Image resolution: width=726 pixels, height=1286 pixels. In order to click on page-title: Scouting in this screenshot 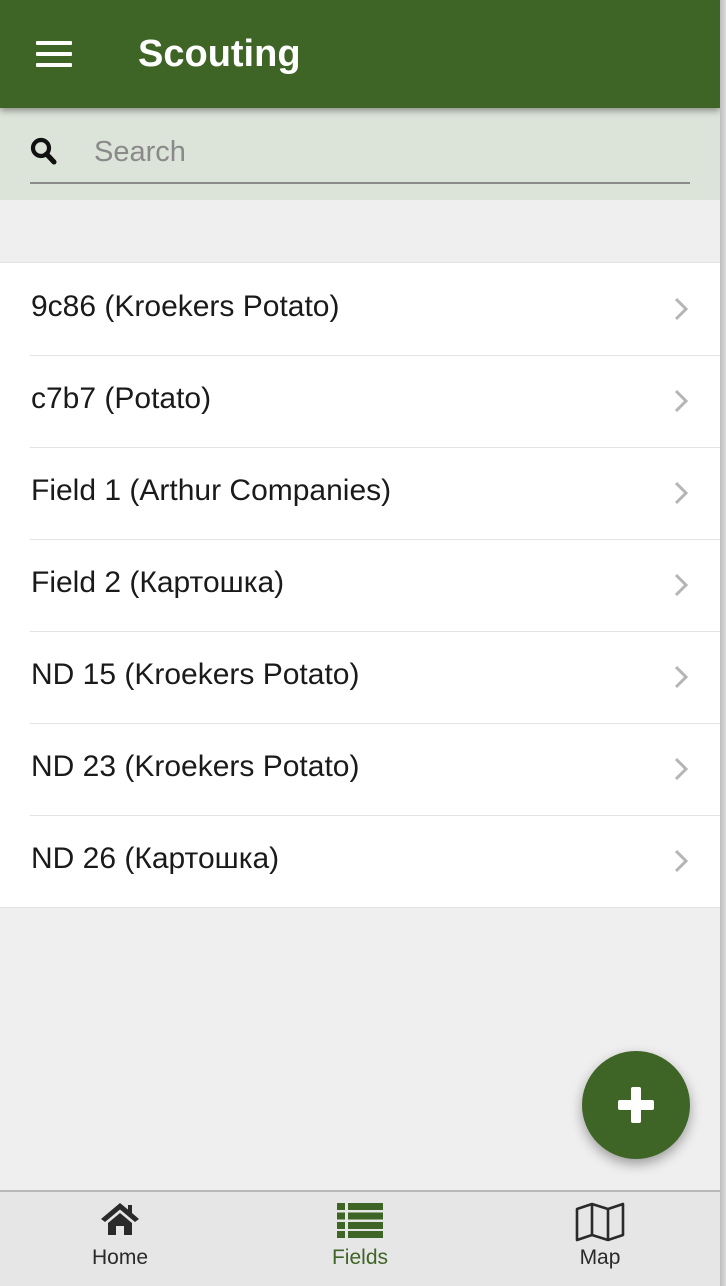, I will do `click(219, 54)`.